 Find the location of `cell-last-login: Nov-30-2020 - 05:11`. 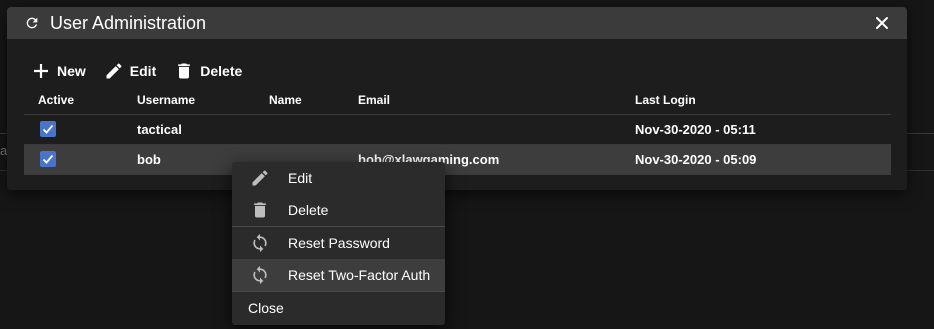

cell-last-login: Nov-30-2020 - 05:11 is located at coordinates (695, 129).